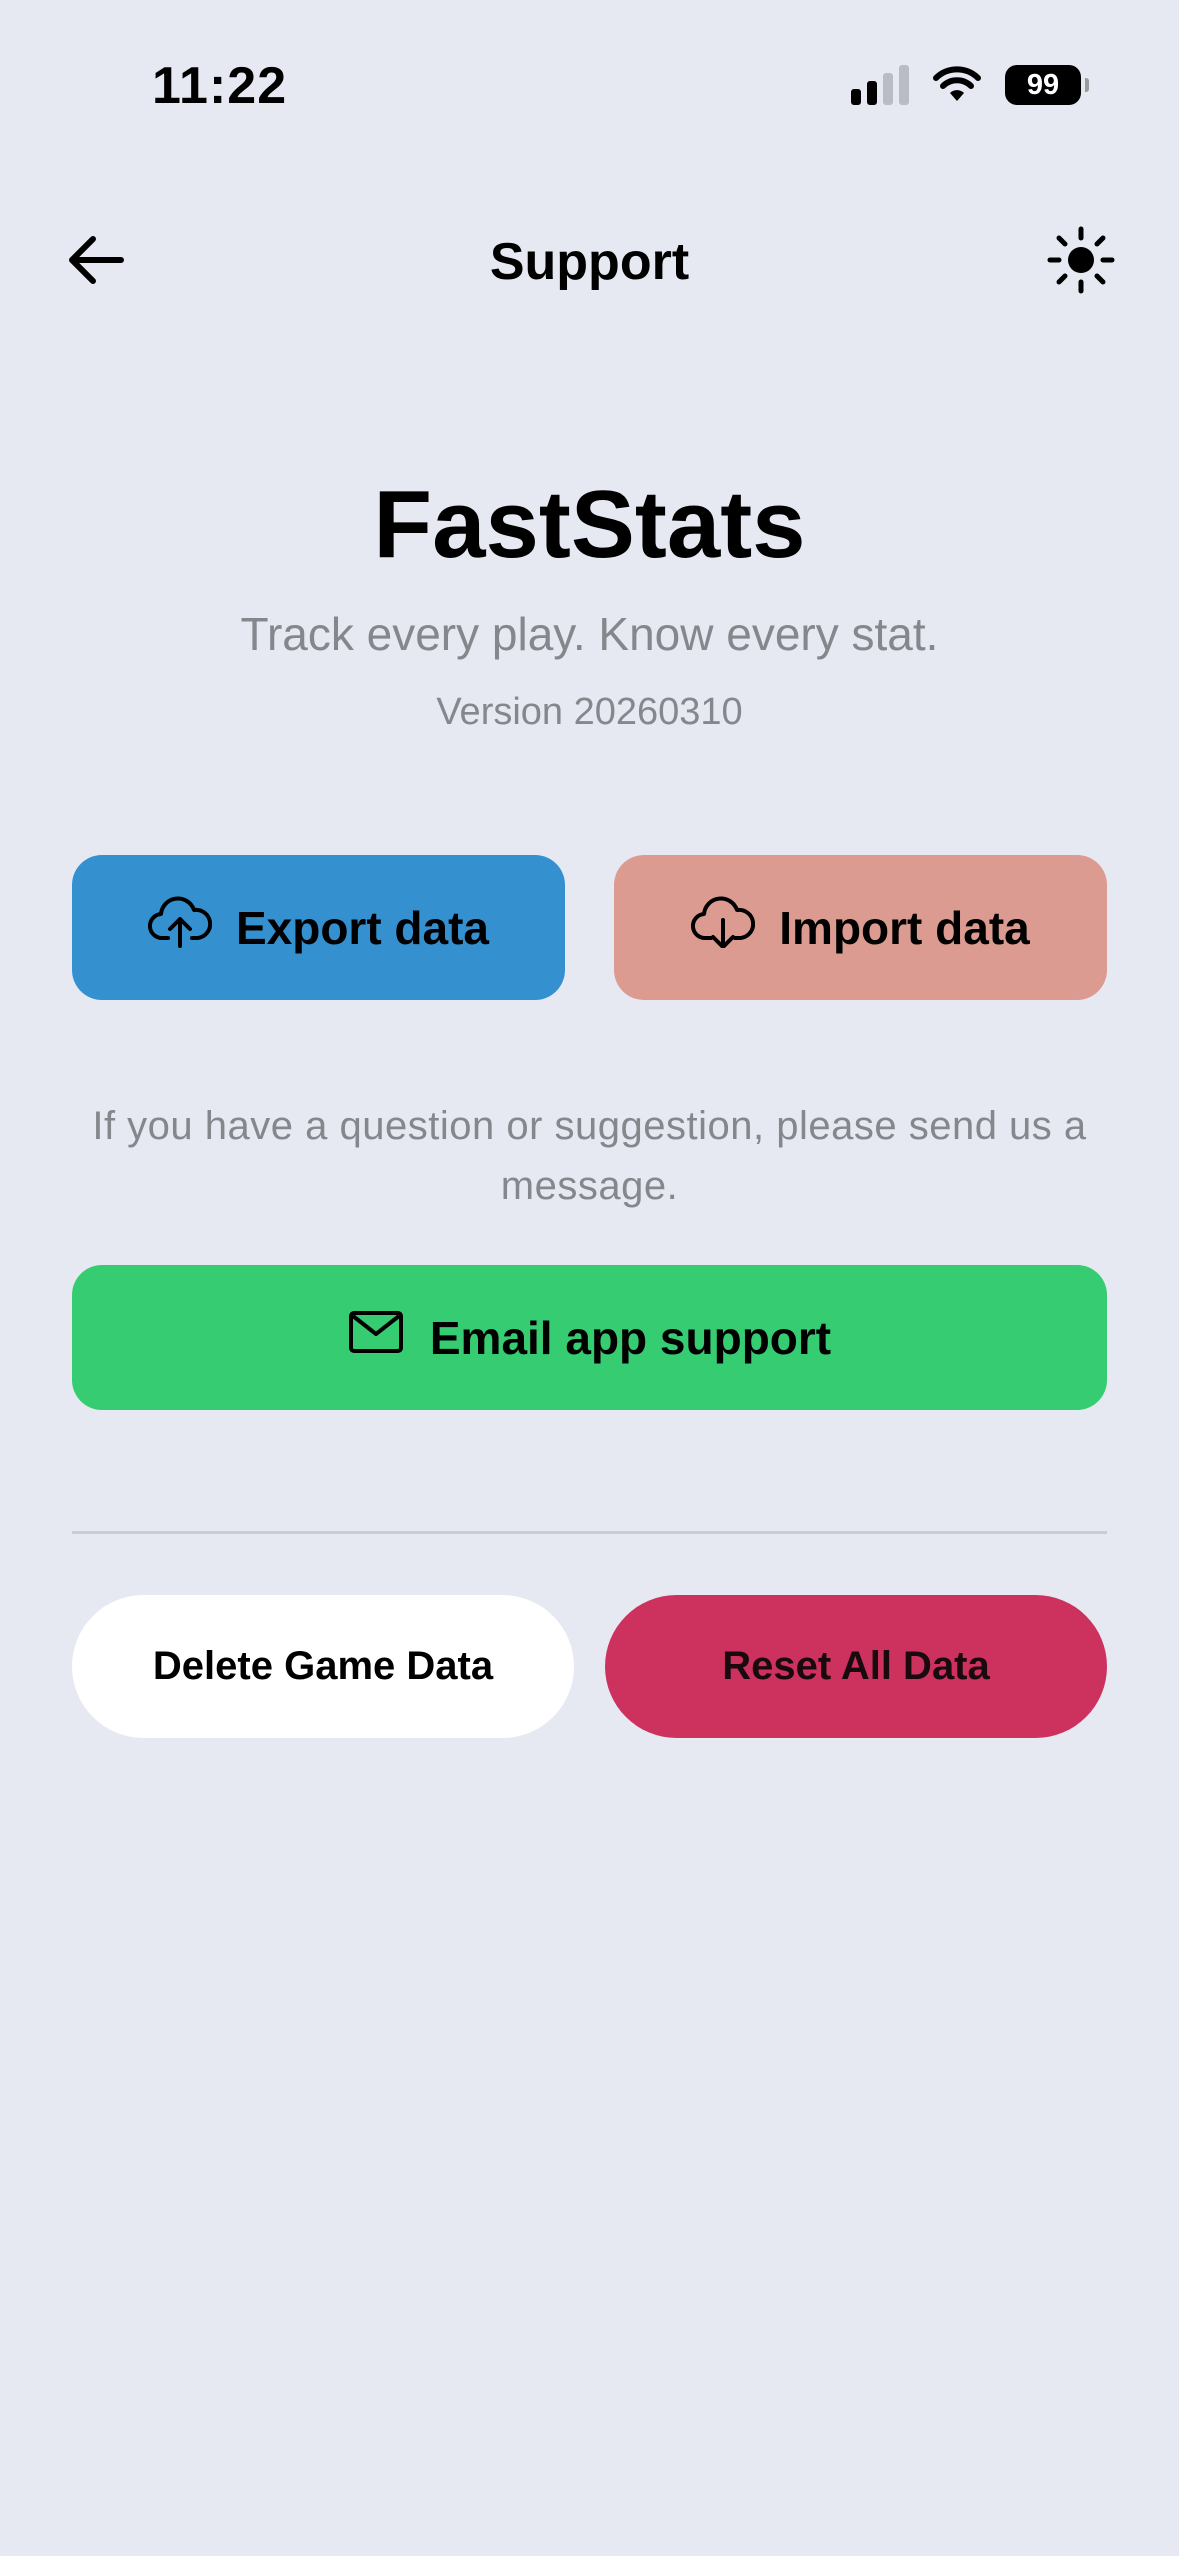  What do you see at coordinates (220, 86) in the screenshot?
I see `status-time: 11:22` at bounding box center [220, 86].